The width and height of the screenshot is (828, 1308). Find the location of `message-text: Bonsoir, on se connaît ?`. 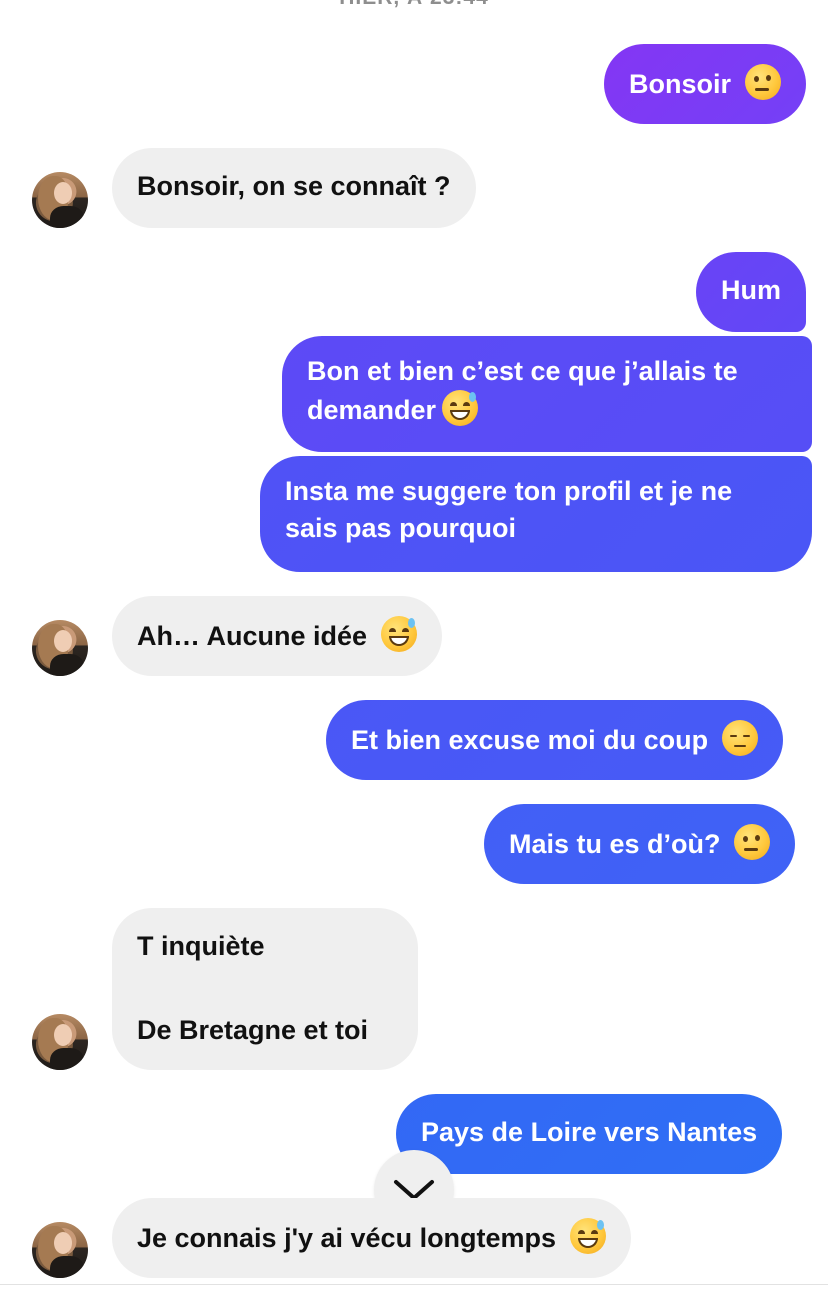

message-text: Bonsoir, on se connaît ? is located at coordinates (294, 186).